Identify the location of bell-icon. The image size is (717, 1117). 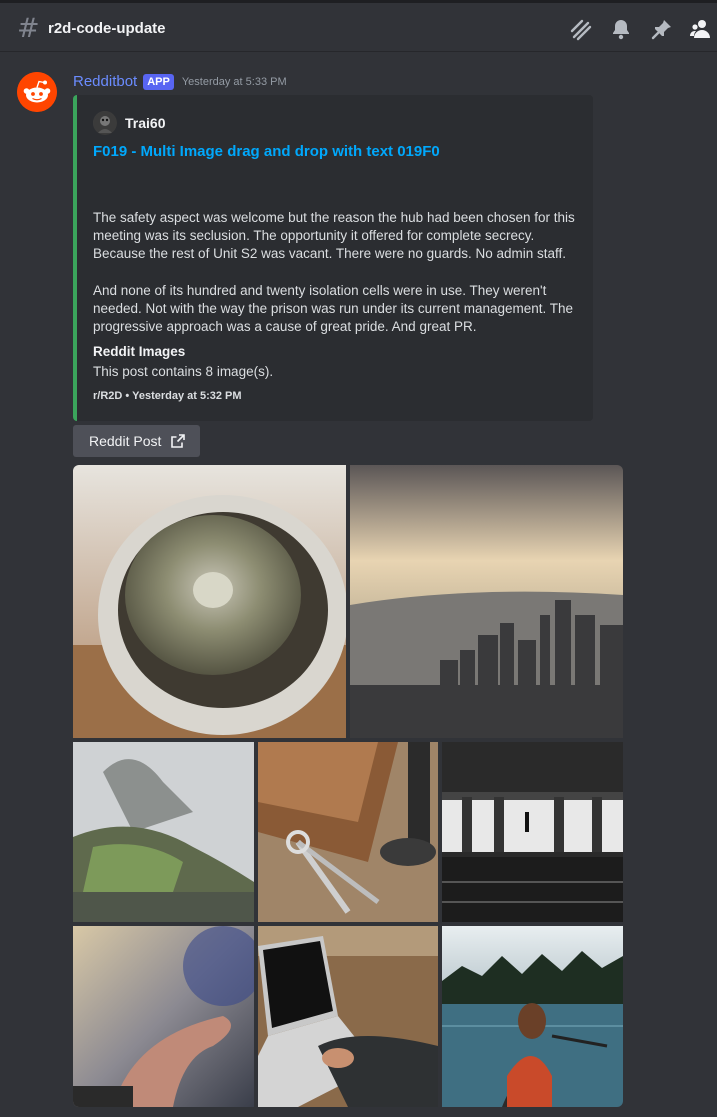
(621, 29).